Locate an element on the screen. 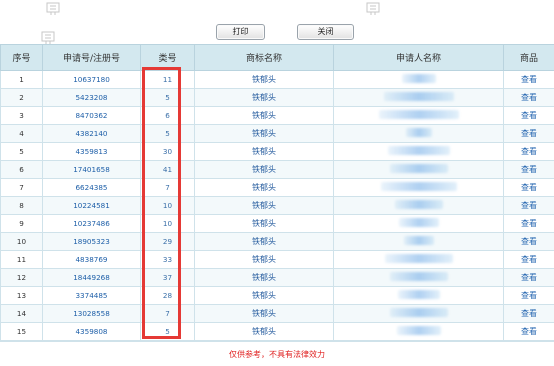 The height and width of the screenshot is (366, 554). row-index: 4 is located at coordinates (21, 133).